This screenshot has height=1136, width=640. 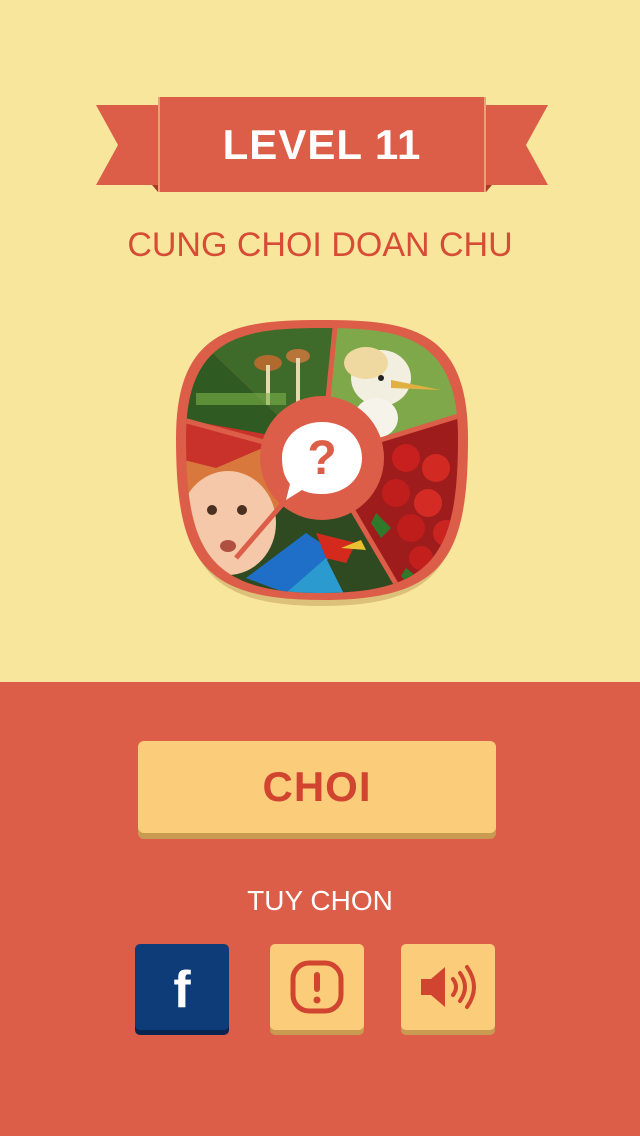 I want to click on question-bubble-icon: ?, so click(x=322, y=458).